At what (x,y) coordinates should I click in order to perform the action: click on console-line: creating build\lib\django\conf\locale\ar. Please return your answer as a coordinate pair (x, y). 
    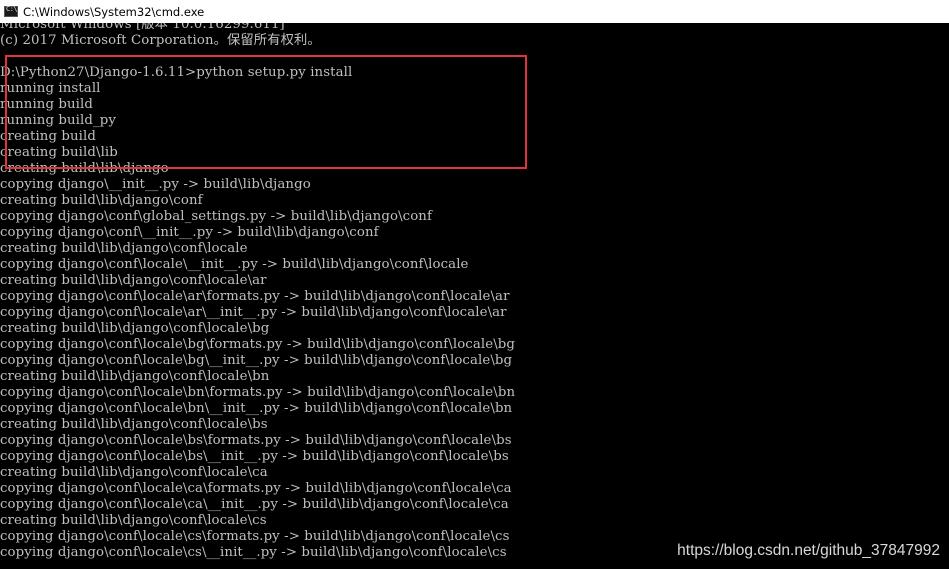
    Looking at the image, I should click on (133, 280).